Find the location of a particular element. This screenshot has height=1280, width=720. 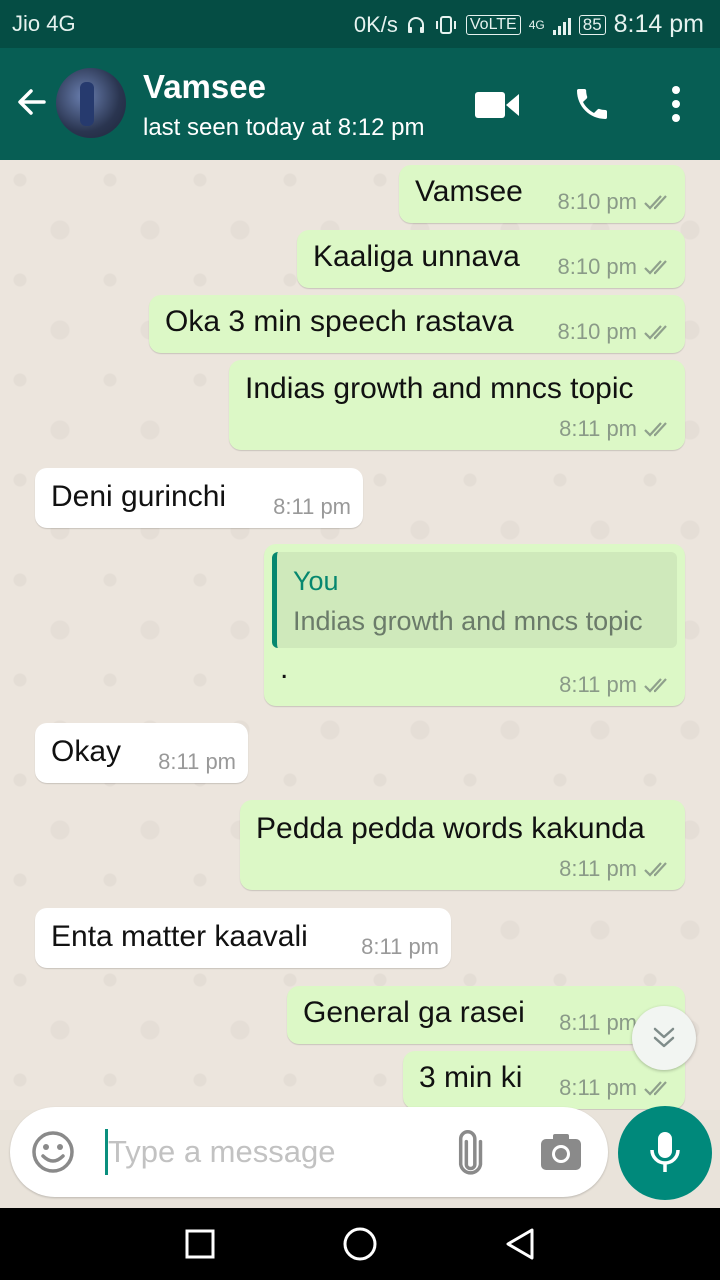

battery-icon: 85 is located at coordinates (592, 24).